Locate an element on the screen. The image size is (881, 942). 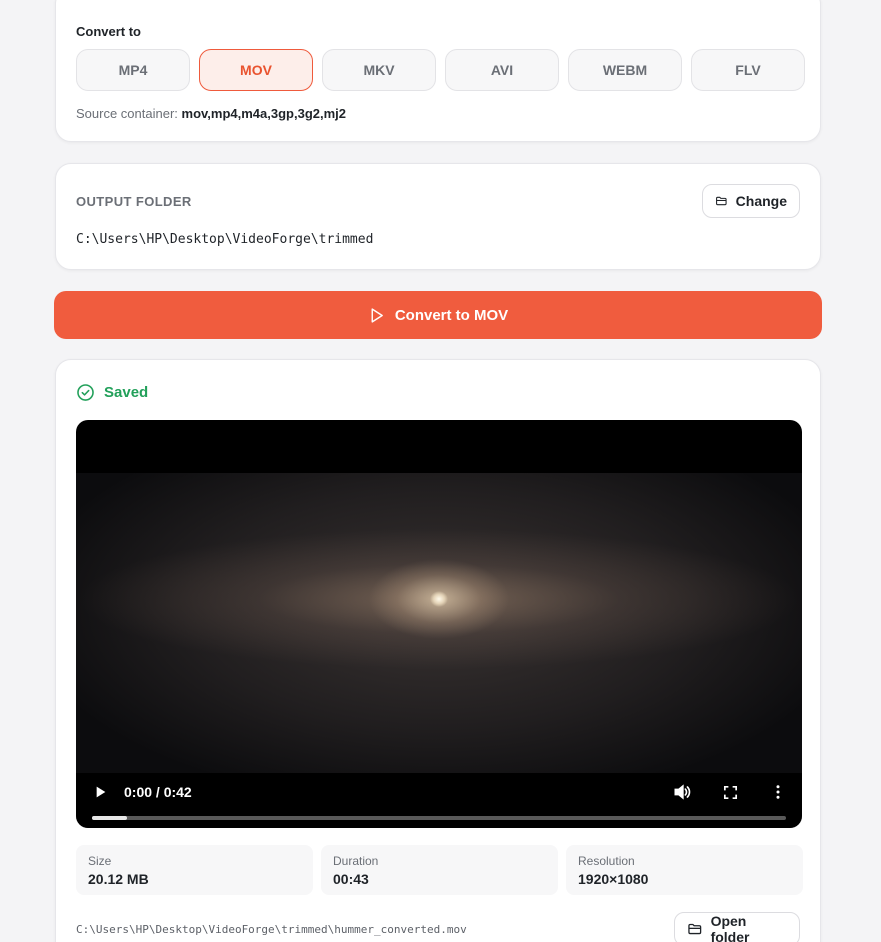
stat-duration: Duration 00:43 is located at coordinates (439, 870).